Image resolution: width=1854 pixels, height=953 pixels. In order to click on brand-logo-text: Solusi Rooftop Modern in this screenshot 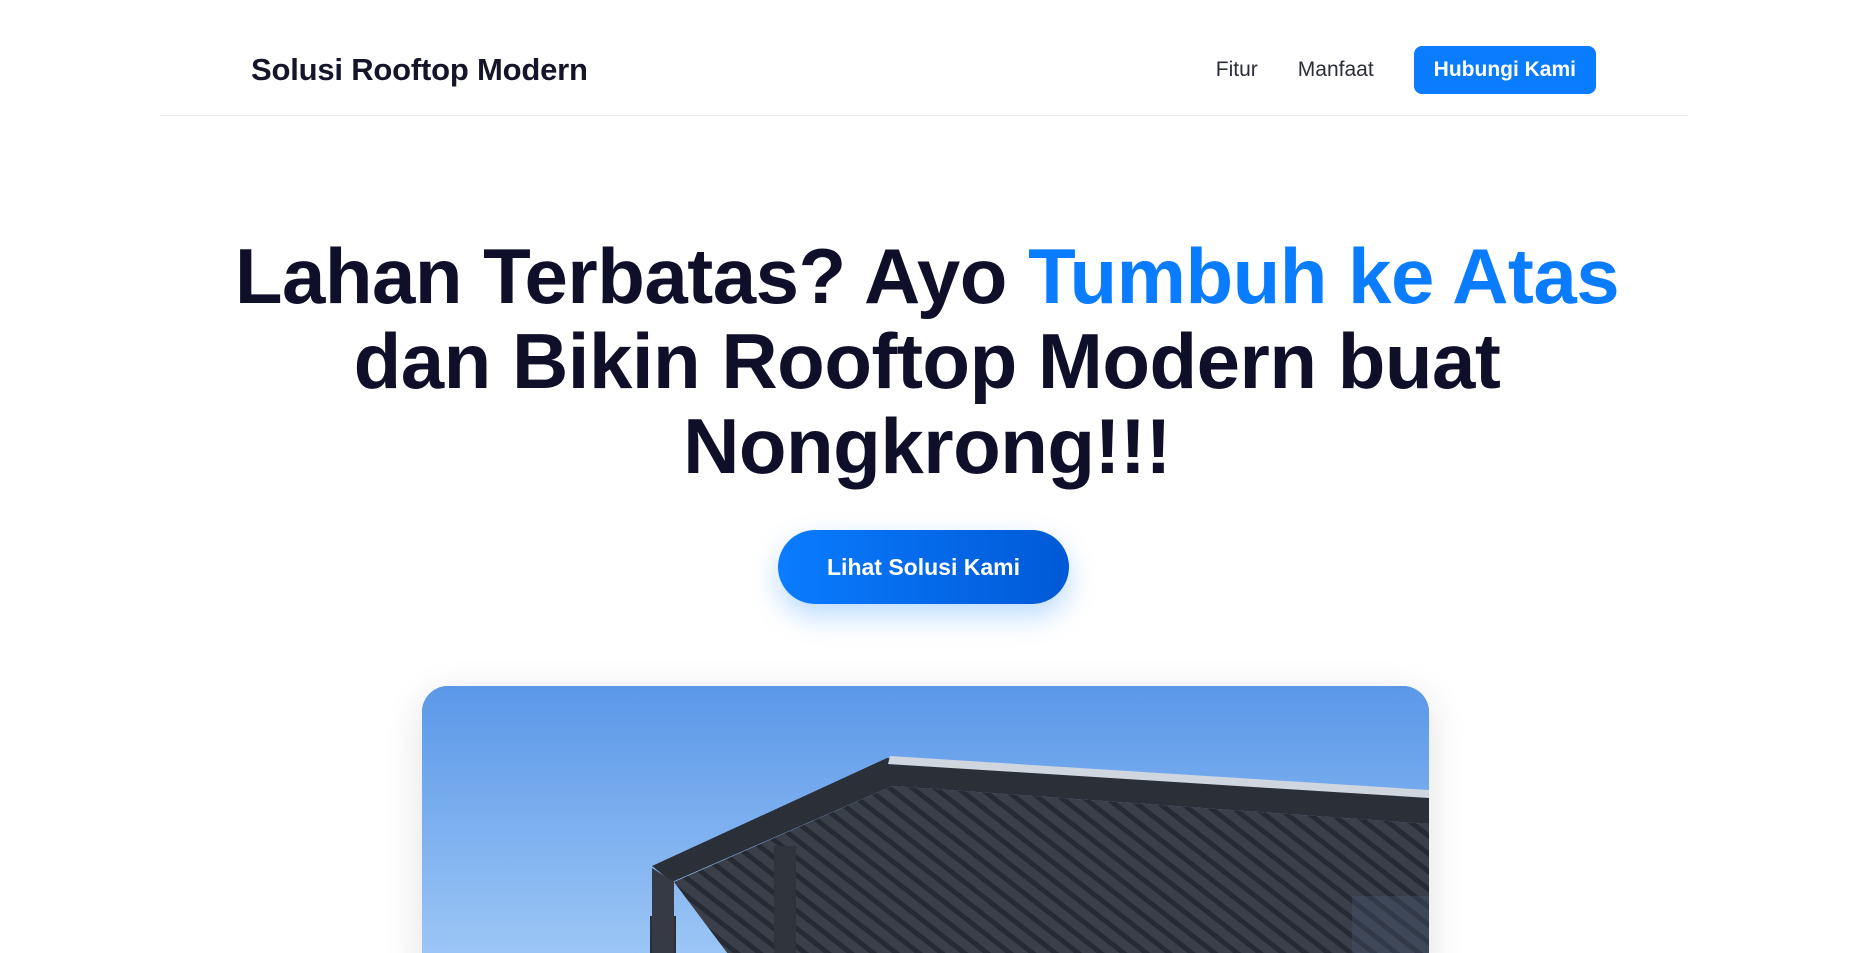, I will do `click(419, 70)`.